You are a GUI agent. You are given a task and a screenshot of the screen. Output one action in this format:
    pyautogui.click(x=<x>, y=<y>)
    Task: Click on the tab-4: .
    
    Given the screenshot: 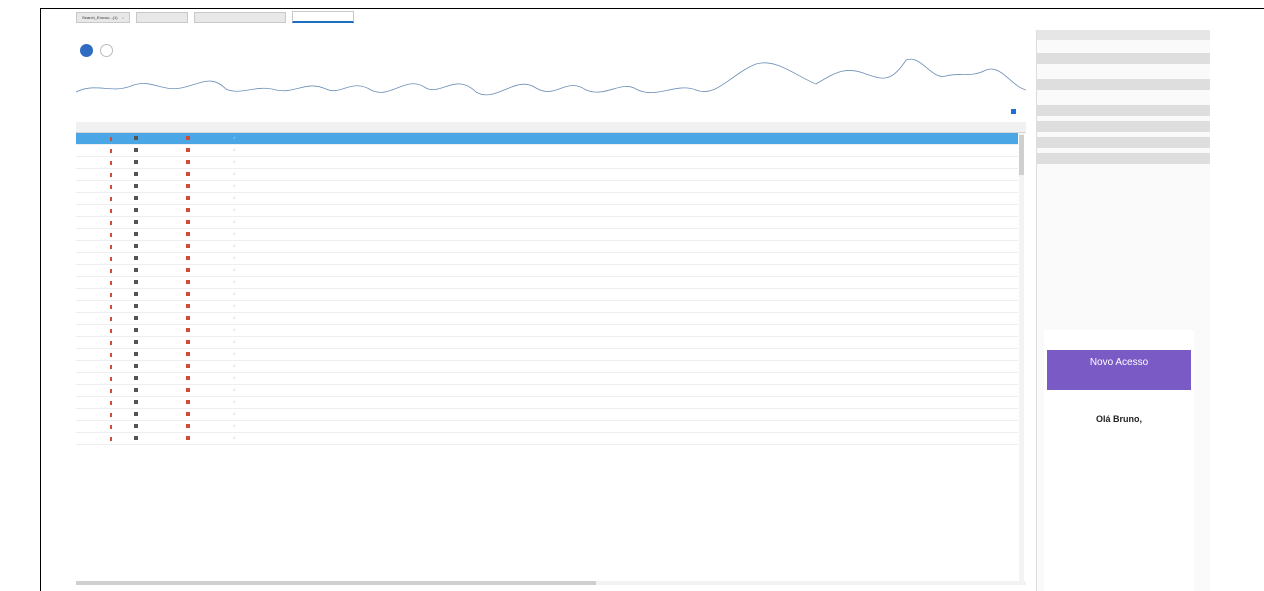 What is the action you would take?
    pyautogui.click(x=322, y=17)
    